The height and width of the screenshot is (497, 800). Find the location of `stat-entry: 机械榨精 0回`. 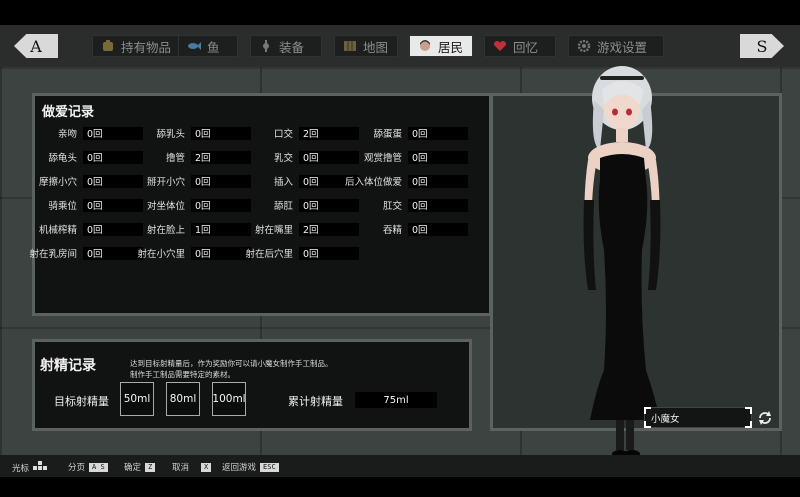

stat-entry: 机械榨精 0回 is located at coordinates (88, 229).